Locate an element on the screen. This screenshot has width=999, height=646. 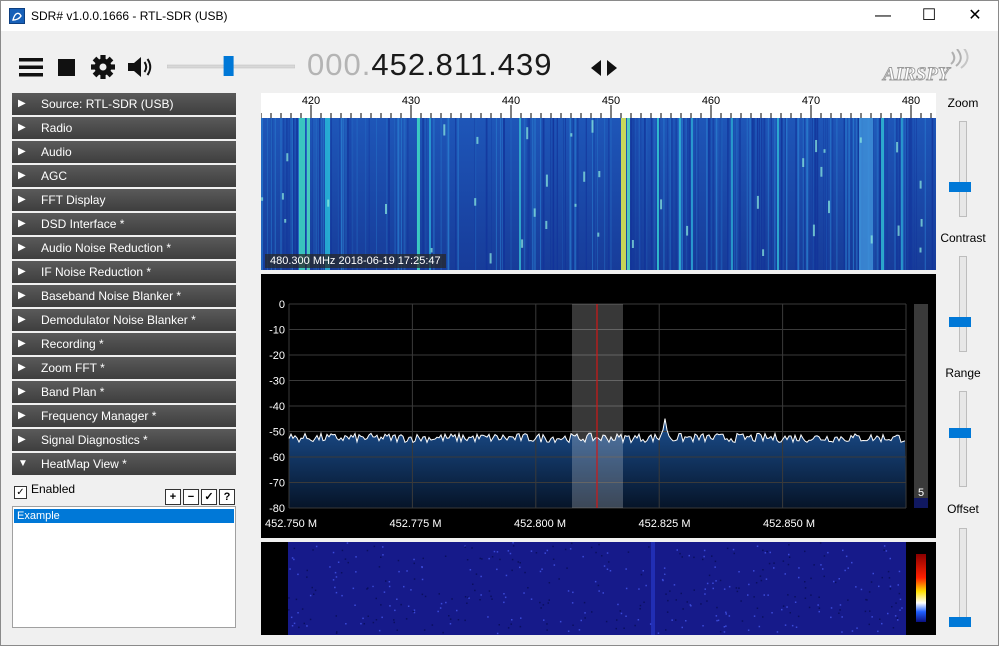
frequency-step-right-icon is located at coordinates (612, 68).